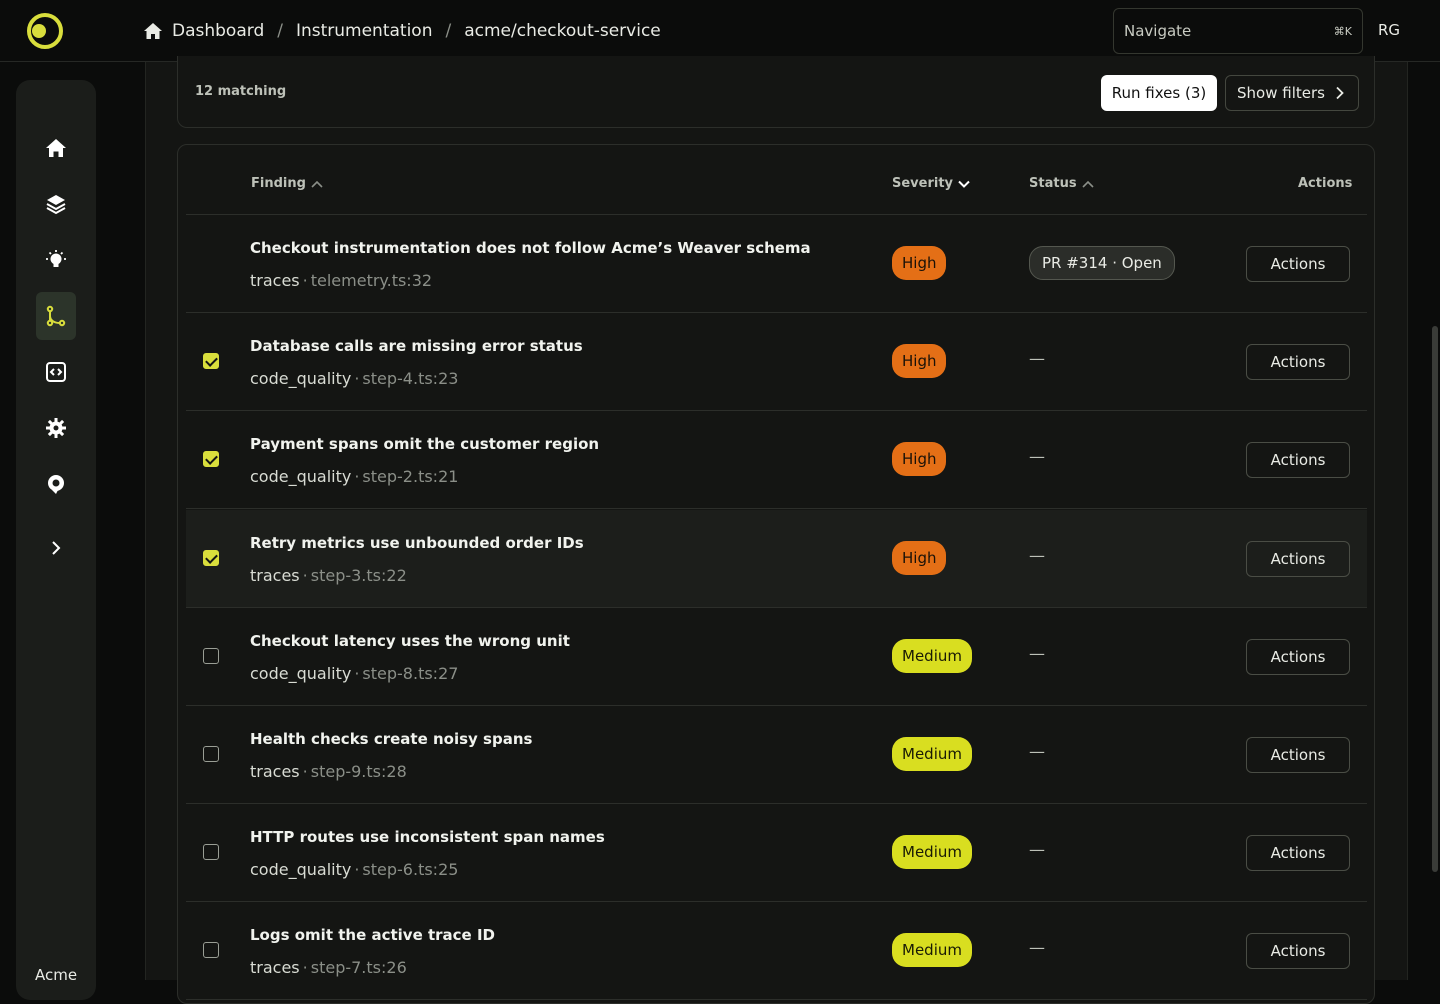 This screenshot has width=1440, height=1004. What do you see at coordinates (1292, 93) in the screenshot?
I see `show-filters-button: Show filters` at bounding box center [1292, 93].